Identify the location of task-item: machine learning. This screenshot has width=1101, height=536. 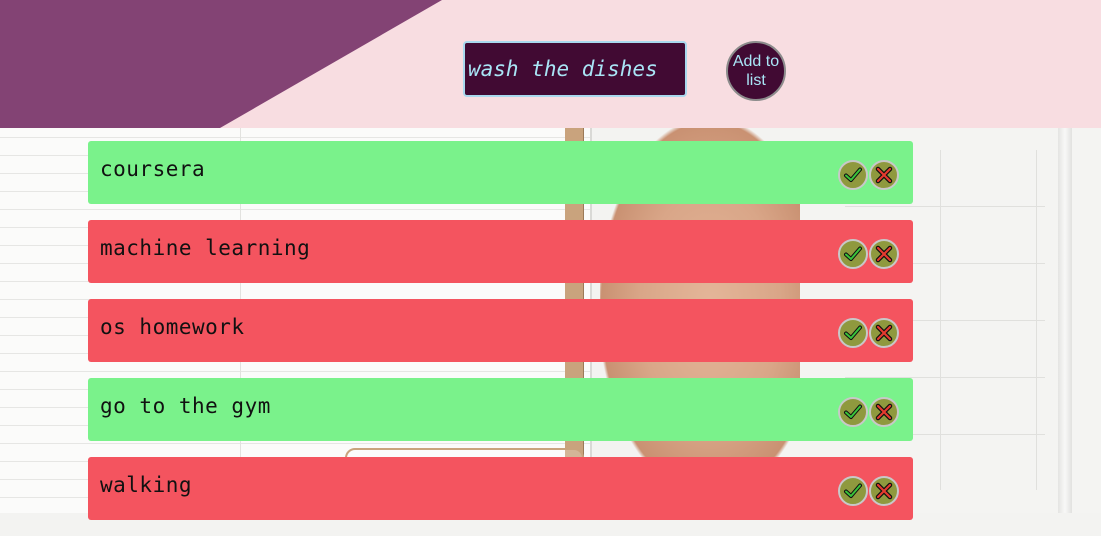
(500, 251).